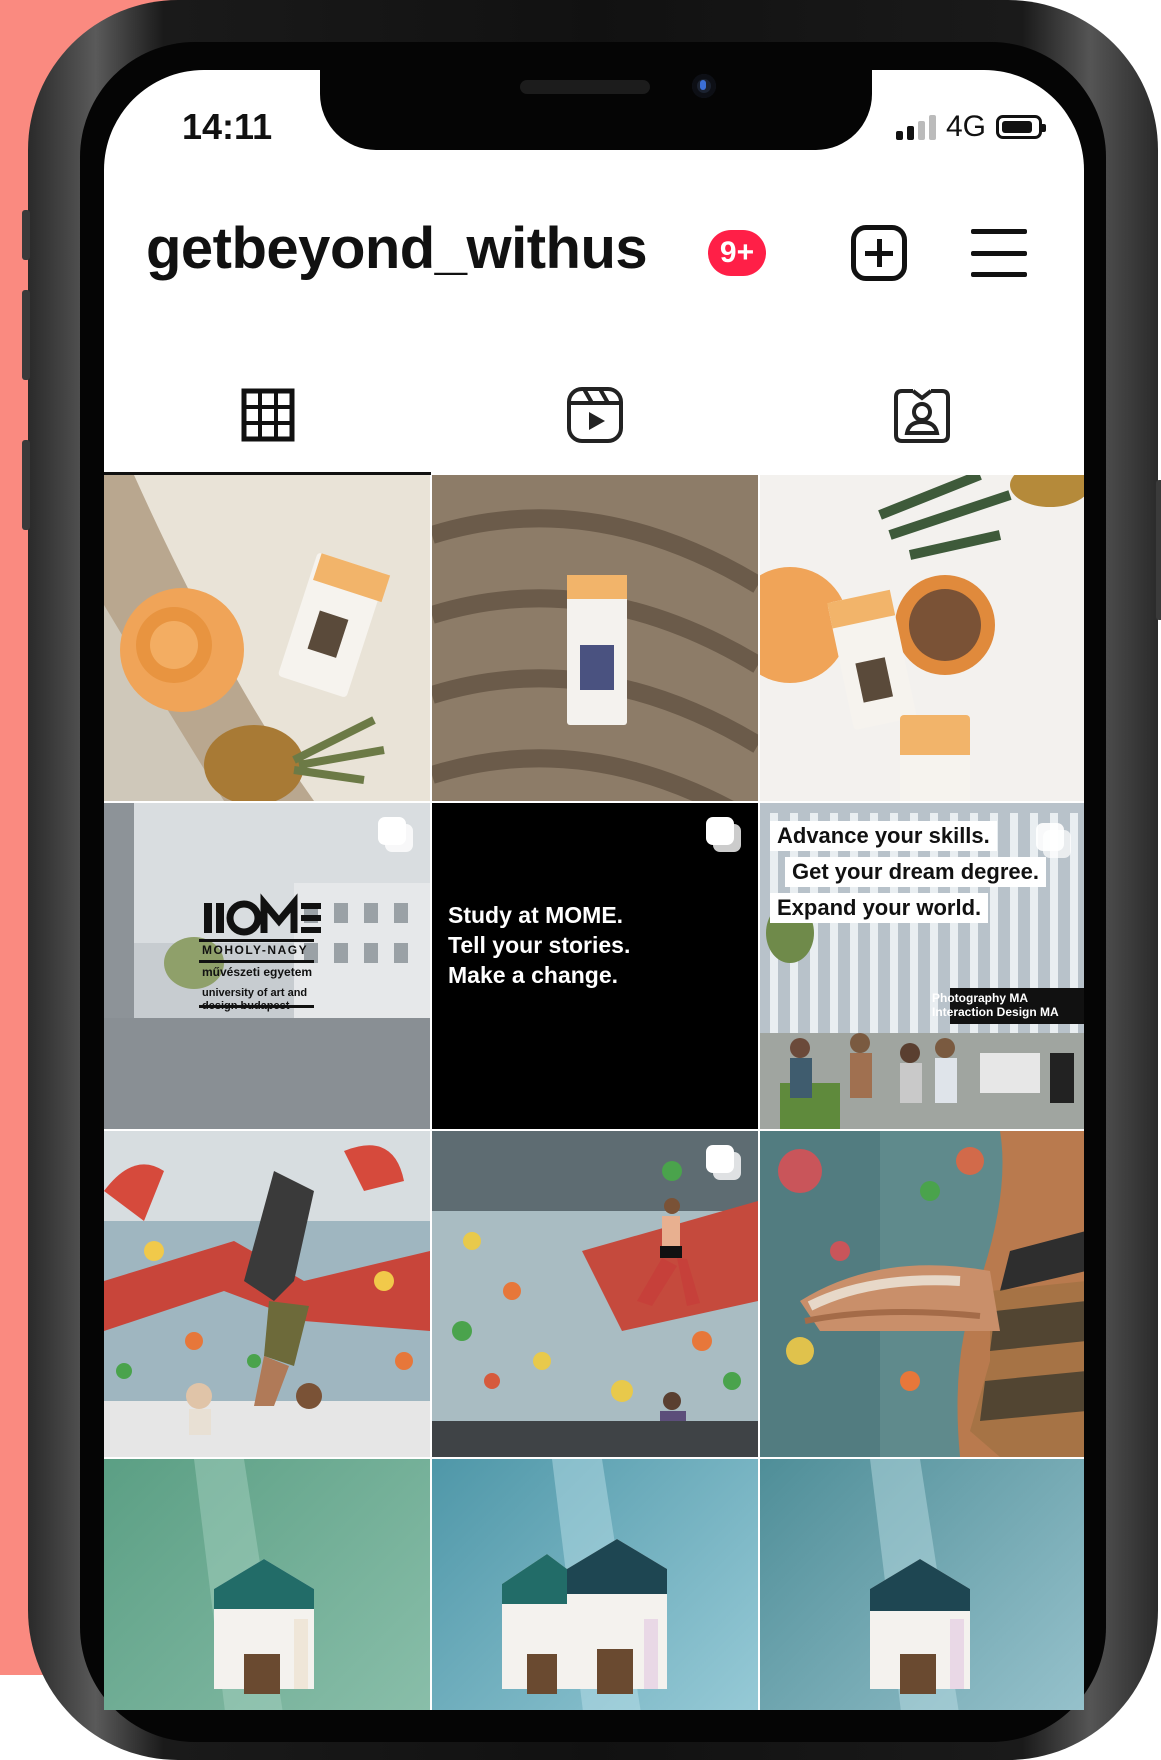 This screenshot has height=1760, width=1161. I want to click on post-choconut-box, so click(922, 1584).